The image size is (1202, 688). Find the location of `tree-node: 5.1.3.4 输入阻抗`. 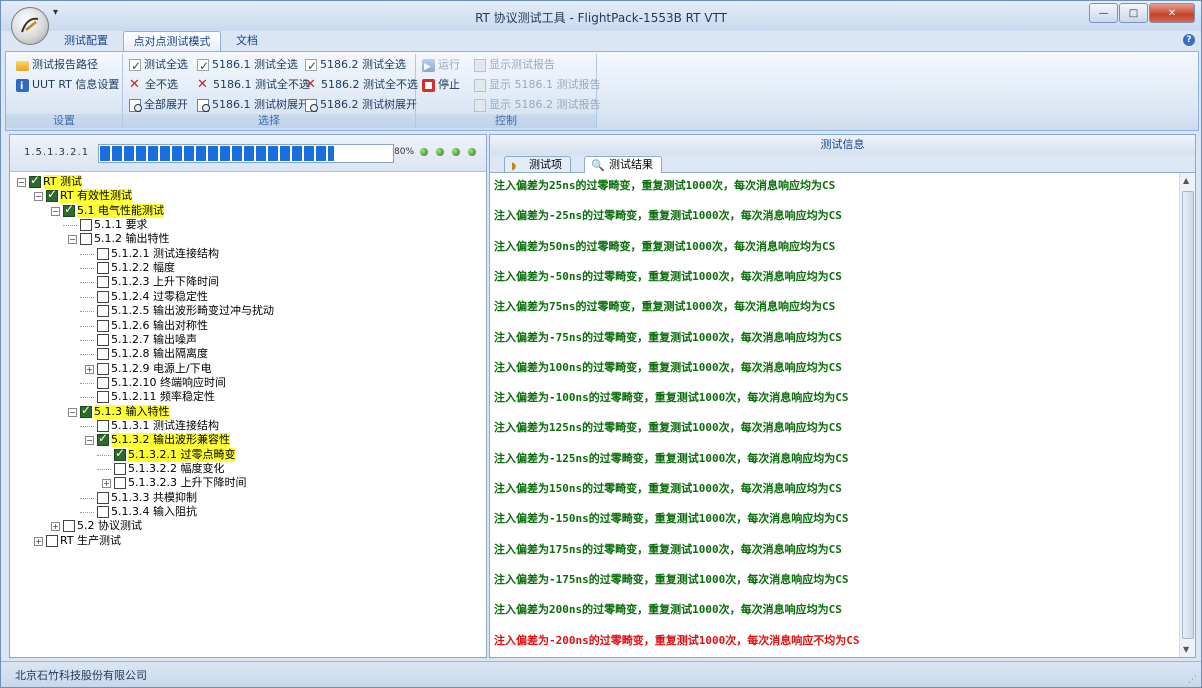

tree-node: 5.1.3.4 输入阻抗 is located at coordinates (147, 512).